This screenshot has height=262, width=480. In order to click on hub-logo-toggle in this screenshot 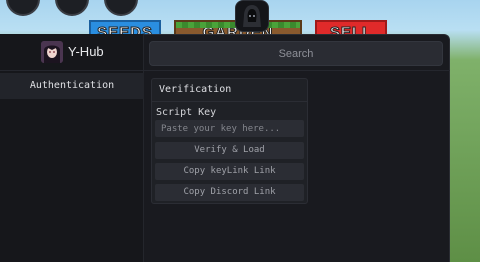, I will do `click(252, 16)`.